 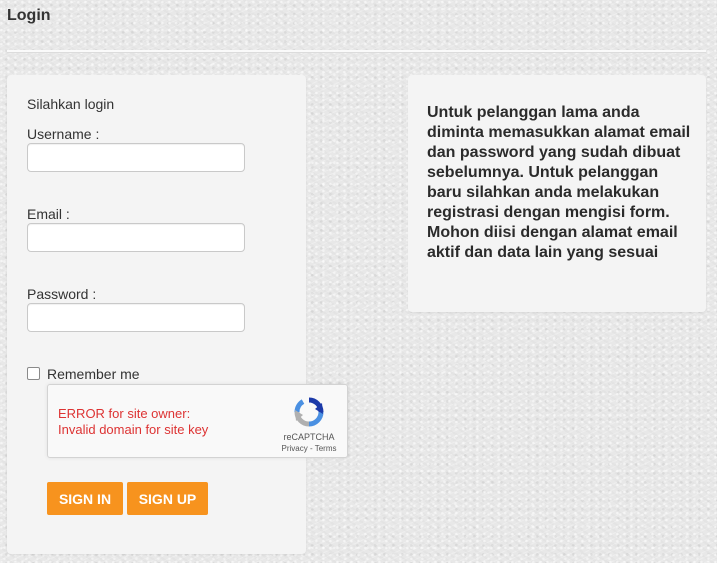 I want to click on remember-me-label: Remember me, so click(x=93, y=374).